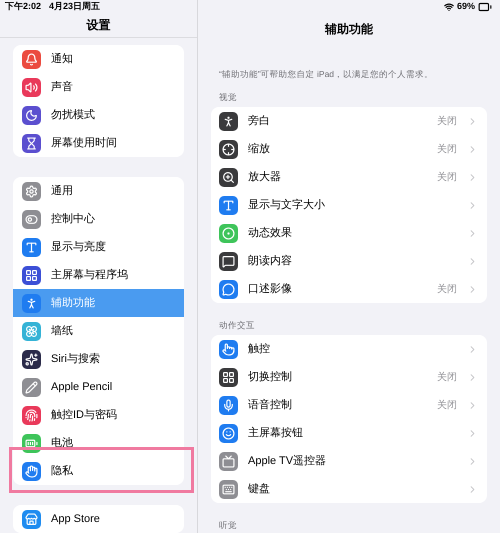  I want to click on sidebar-item: 主屏幕与程序坞, so click(98, 275).